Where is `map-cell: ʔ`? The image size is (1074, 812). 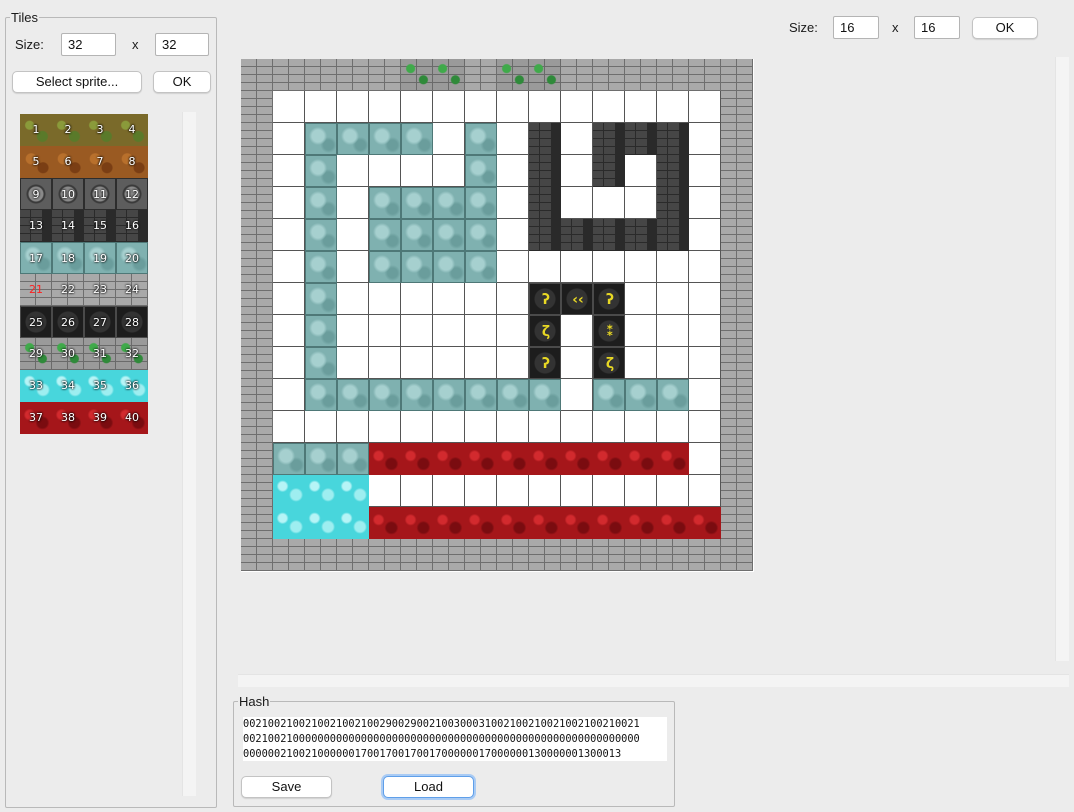 map-cell: ʔ is located at coordinates (545, 363).